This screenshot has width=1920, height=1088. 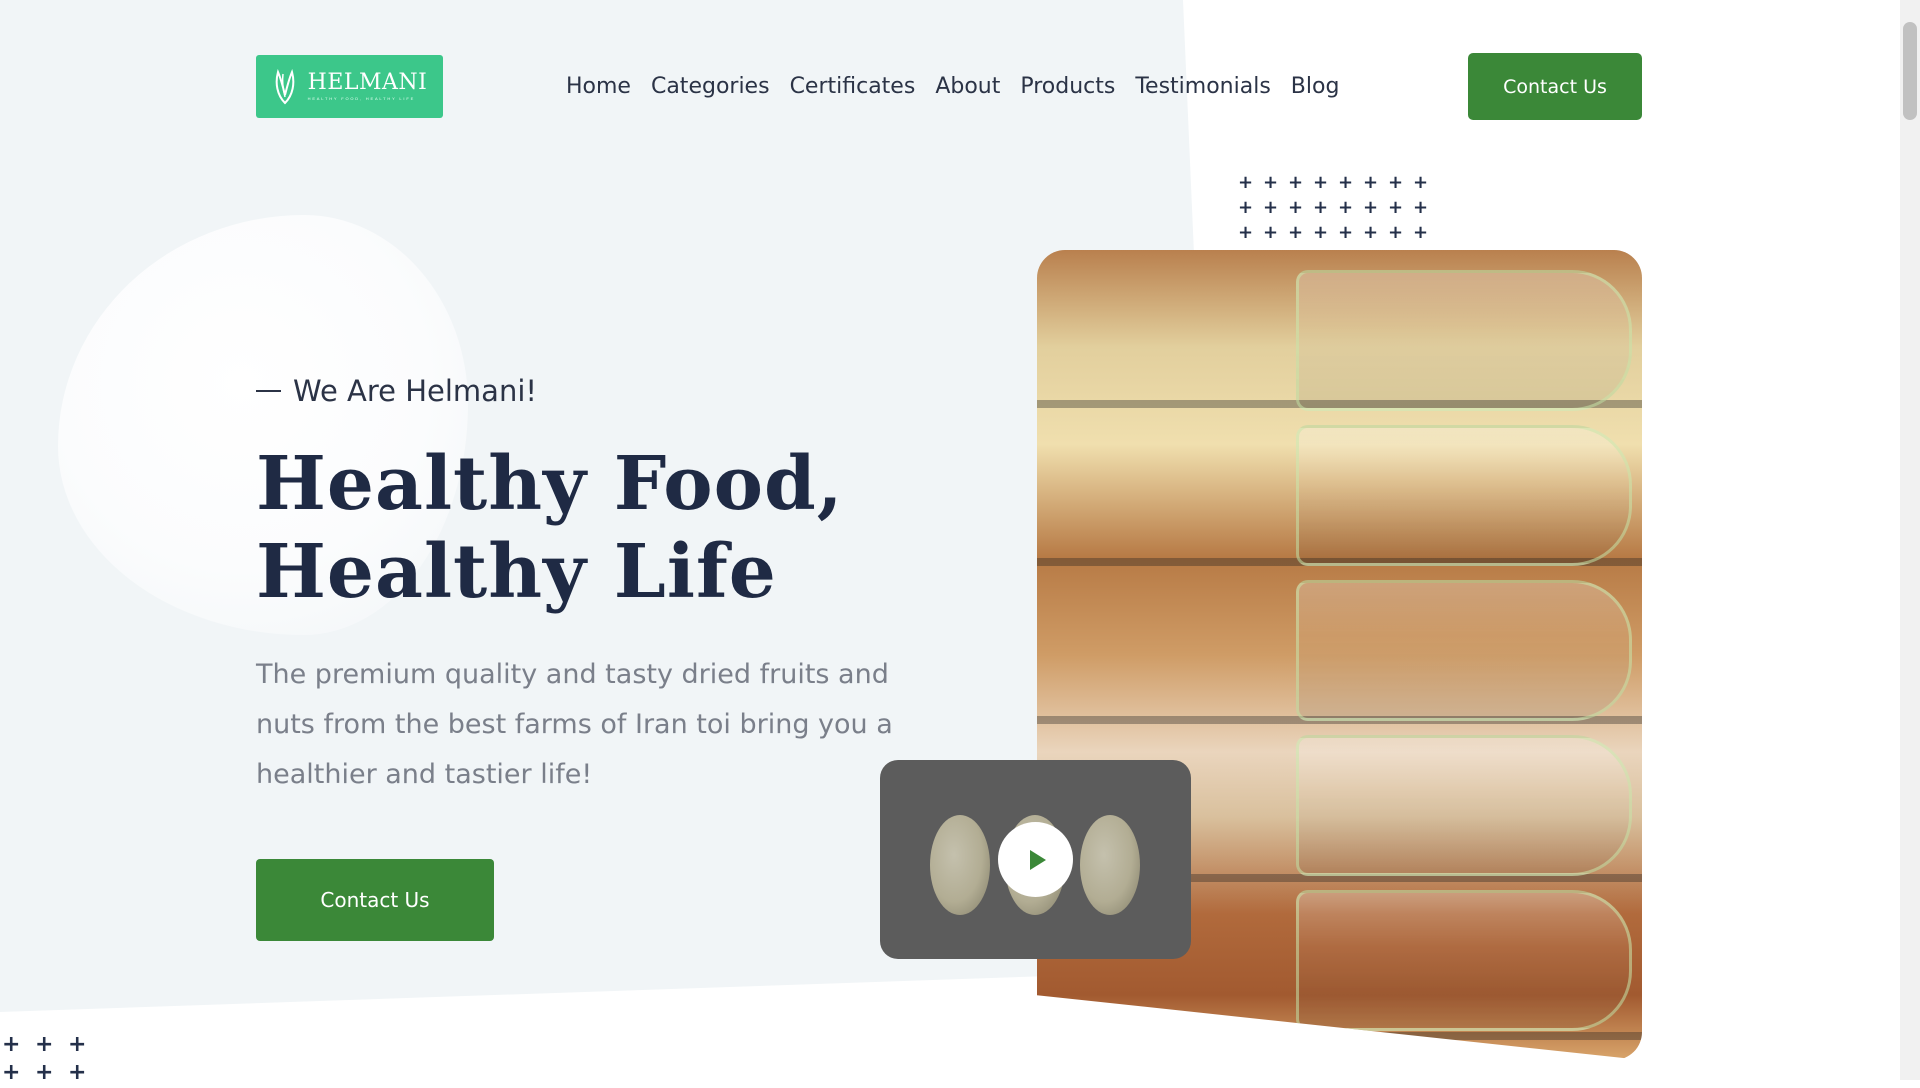 I want to click on nav-item-categories: Categories, so click(x=710, y=86).